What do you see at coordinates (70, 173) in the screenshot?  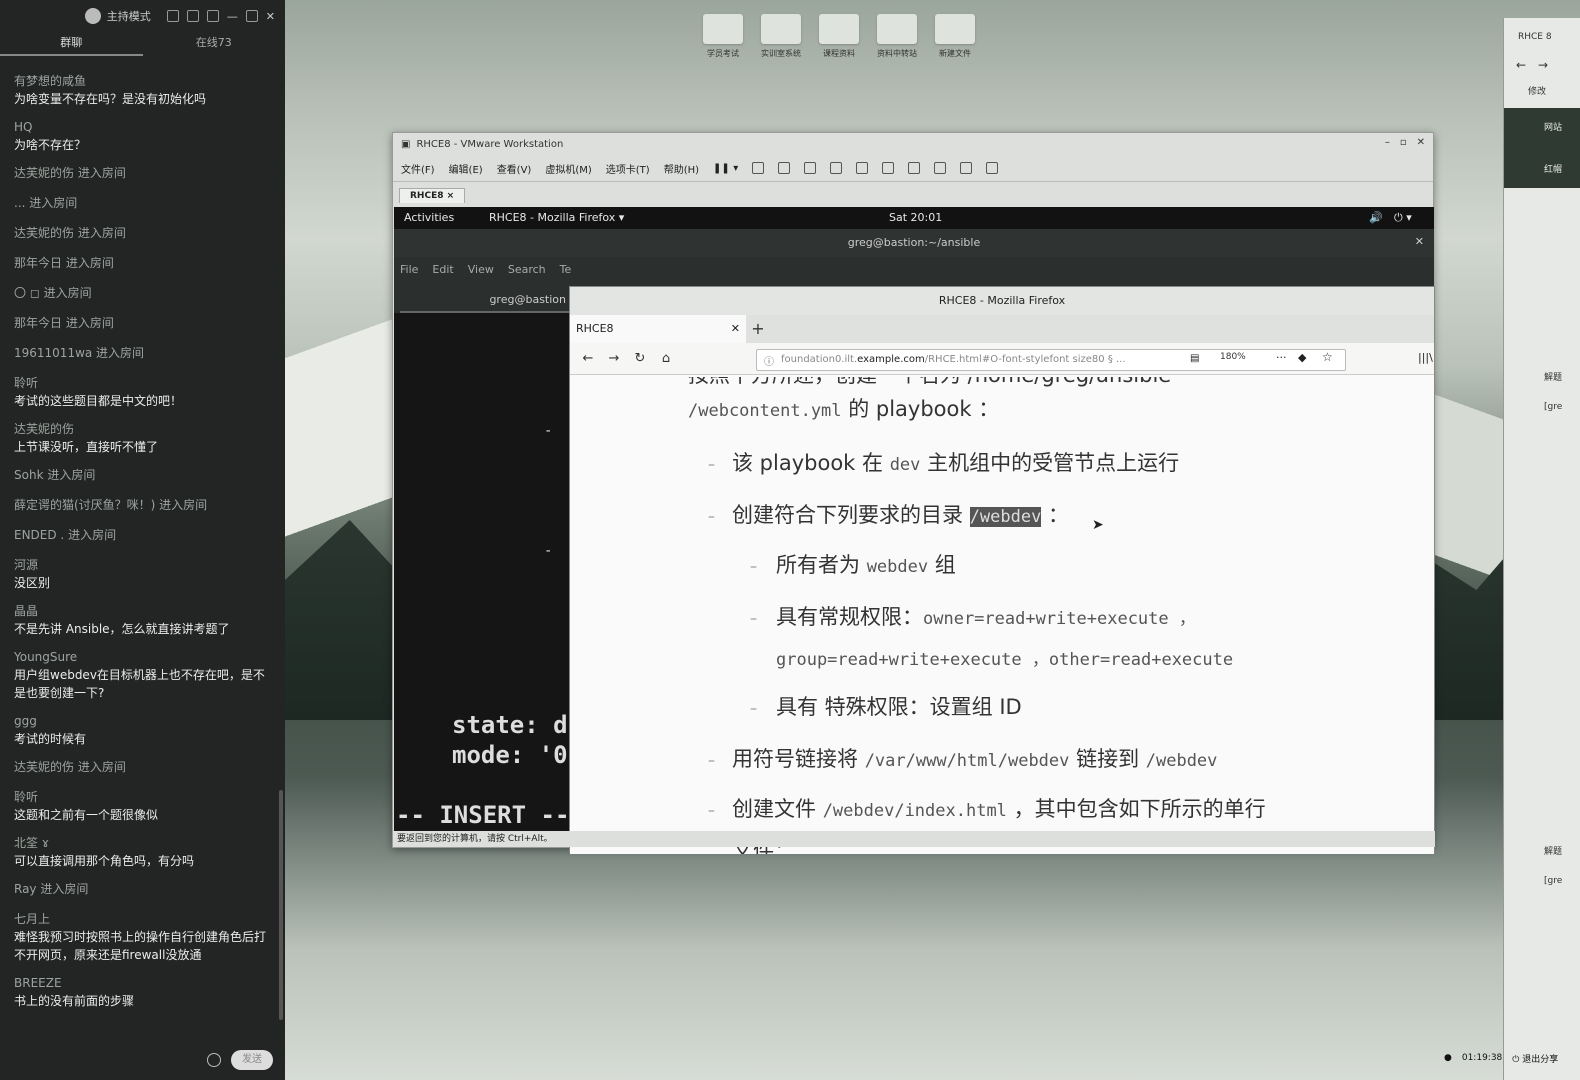 I see `system-message: 达芙妮的伤 进入房间` at bounding box center [70, 173].